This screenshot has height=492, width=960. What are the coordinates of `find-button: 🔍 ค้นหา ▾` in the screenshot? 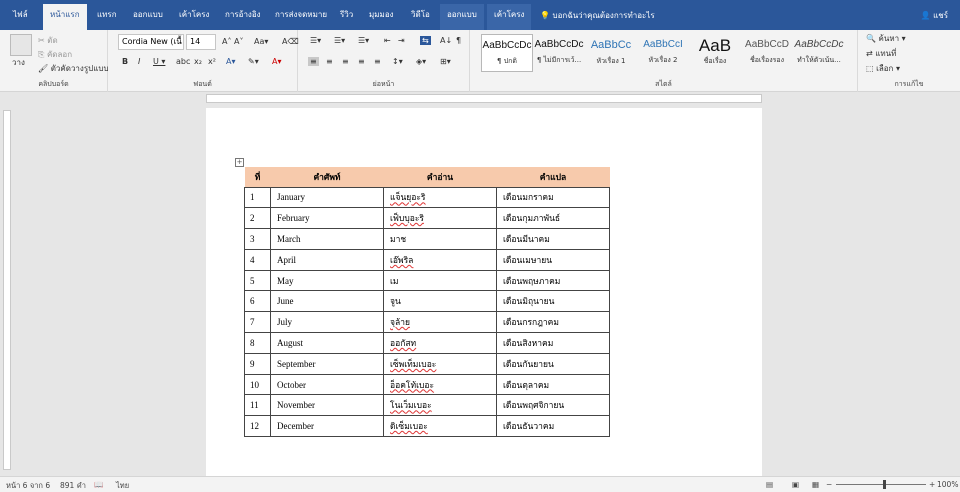 It's located at (886, 38).